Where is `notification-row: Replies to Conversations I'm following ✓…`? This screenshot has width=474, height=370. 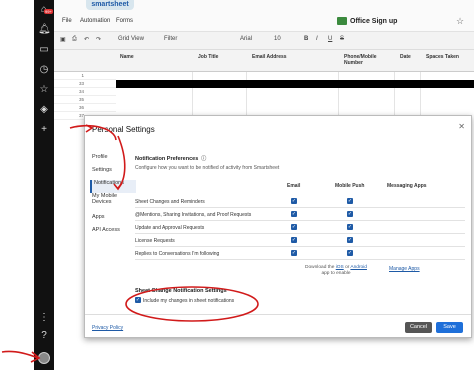 notification-row: Replies to Conversations I'm following ✓… is located at coordinates (300, 253).